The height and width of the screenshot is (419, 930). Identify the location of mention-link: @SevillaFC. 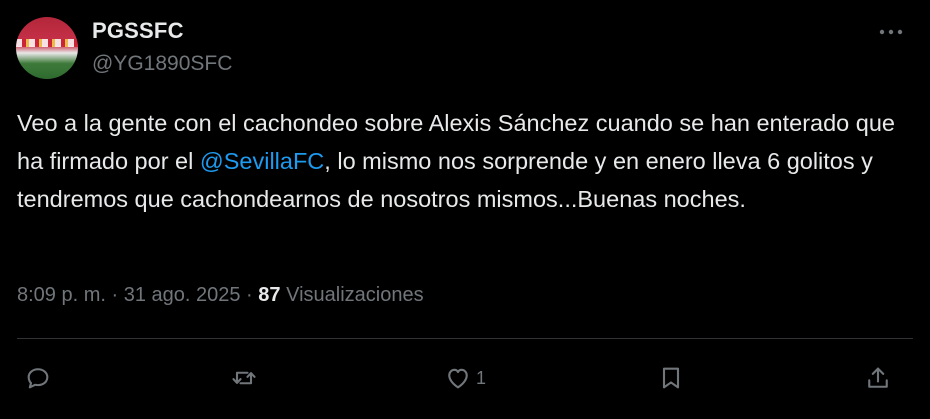
(262, 161).